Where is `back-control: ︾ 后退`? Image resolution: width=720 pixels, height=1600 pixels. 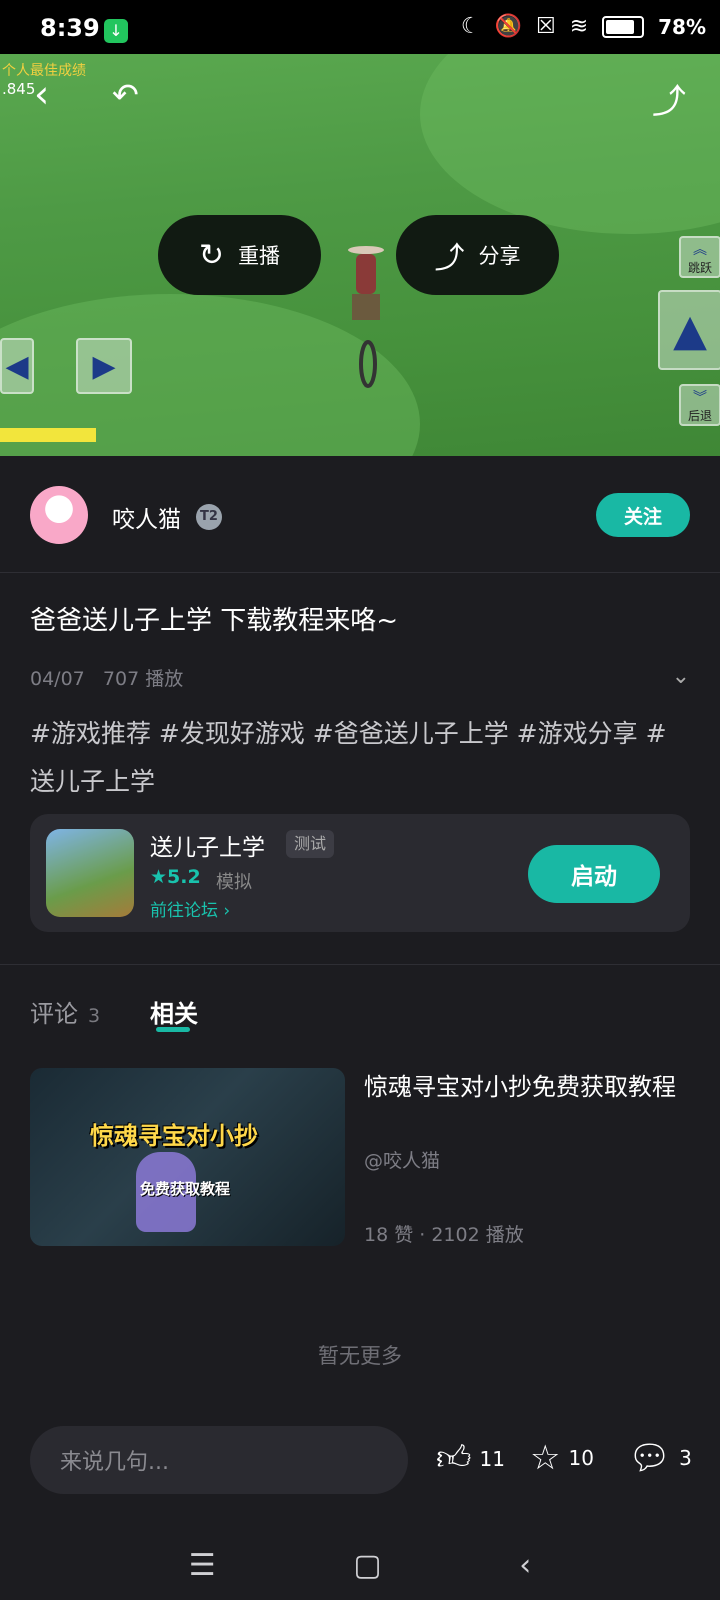 back-control: ︾ 后退 is located at coordinates (699, 405).